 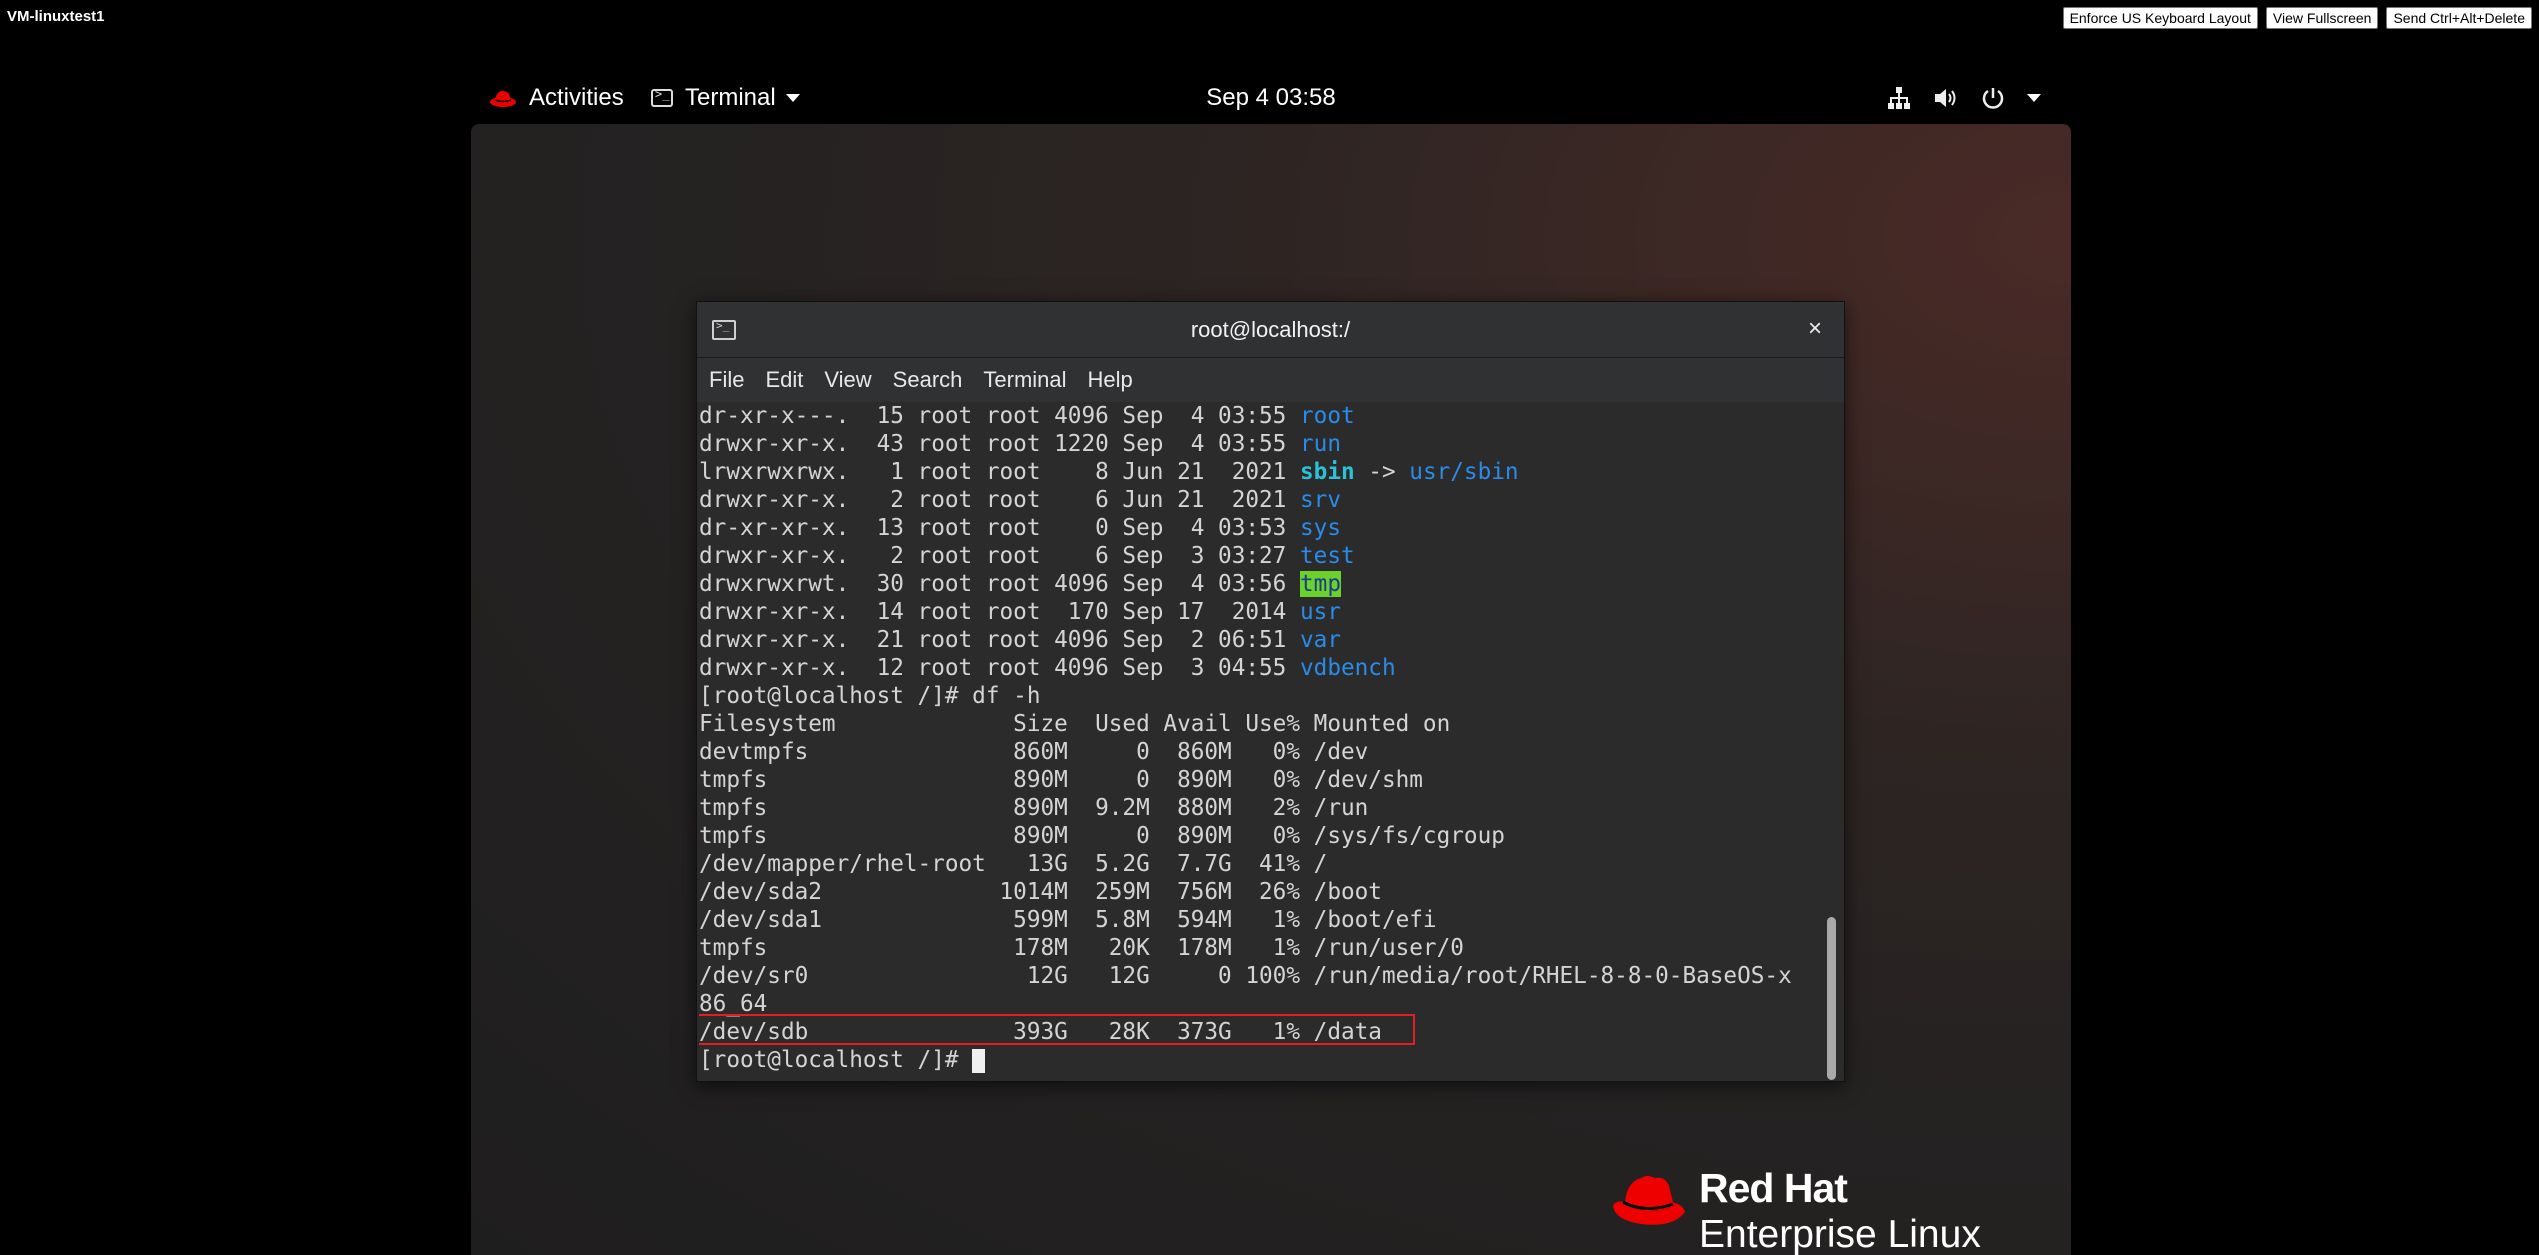 I want to click on vm-title: VM-linuxtest1, so click(x=56, y=16).